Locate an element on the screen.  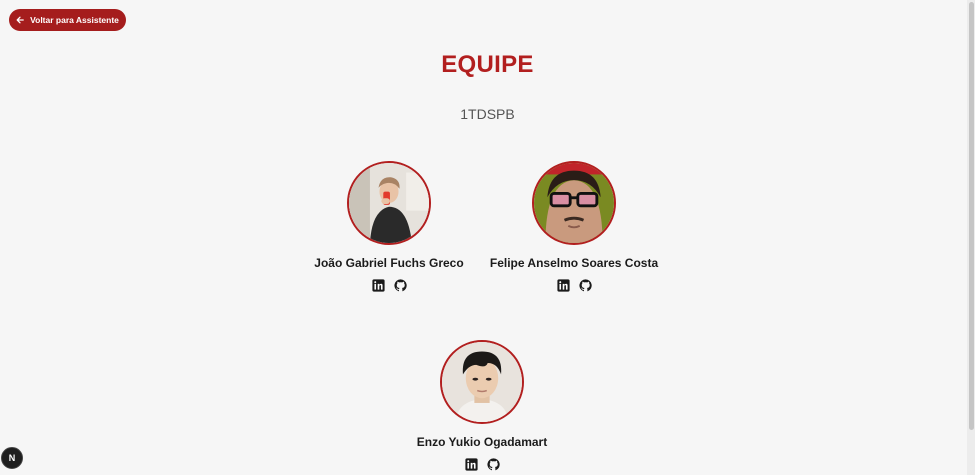
page-subtitle: 1TDSPB is located at coordinates (487, 114).